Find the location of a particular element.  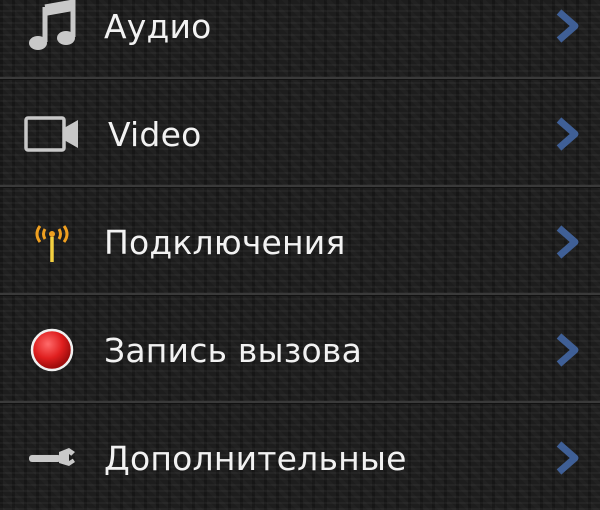

menu-item-label: Запись вызова is located at coordinates (233, 350).